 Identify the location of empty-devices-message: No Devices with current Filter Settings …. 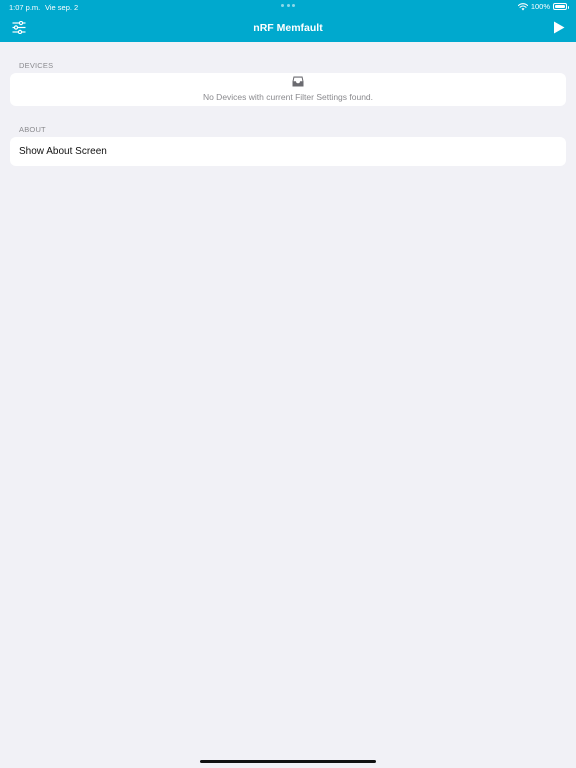
(288, 97).